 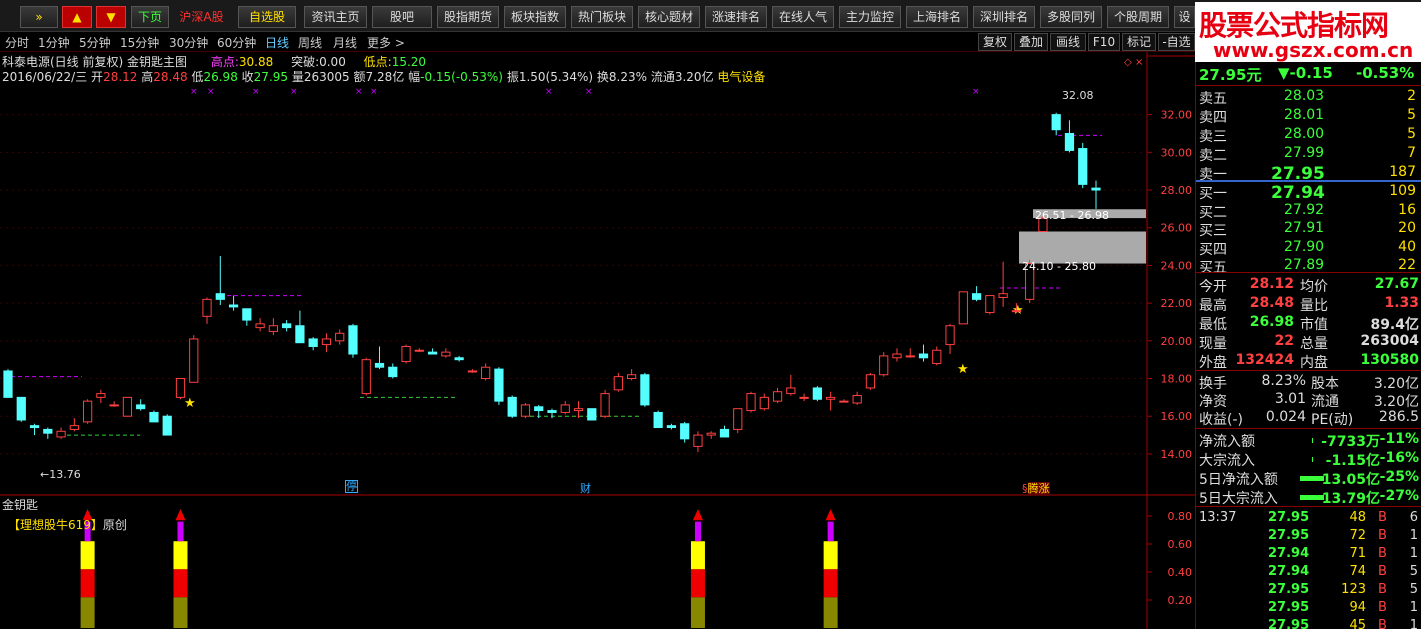 I want to click on add-watchlist-button: -自选, so click(x=1176, y=42).